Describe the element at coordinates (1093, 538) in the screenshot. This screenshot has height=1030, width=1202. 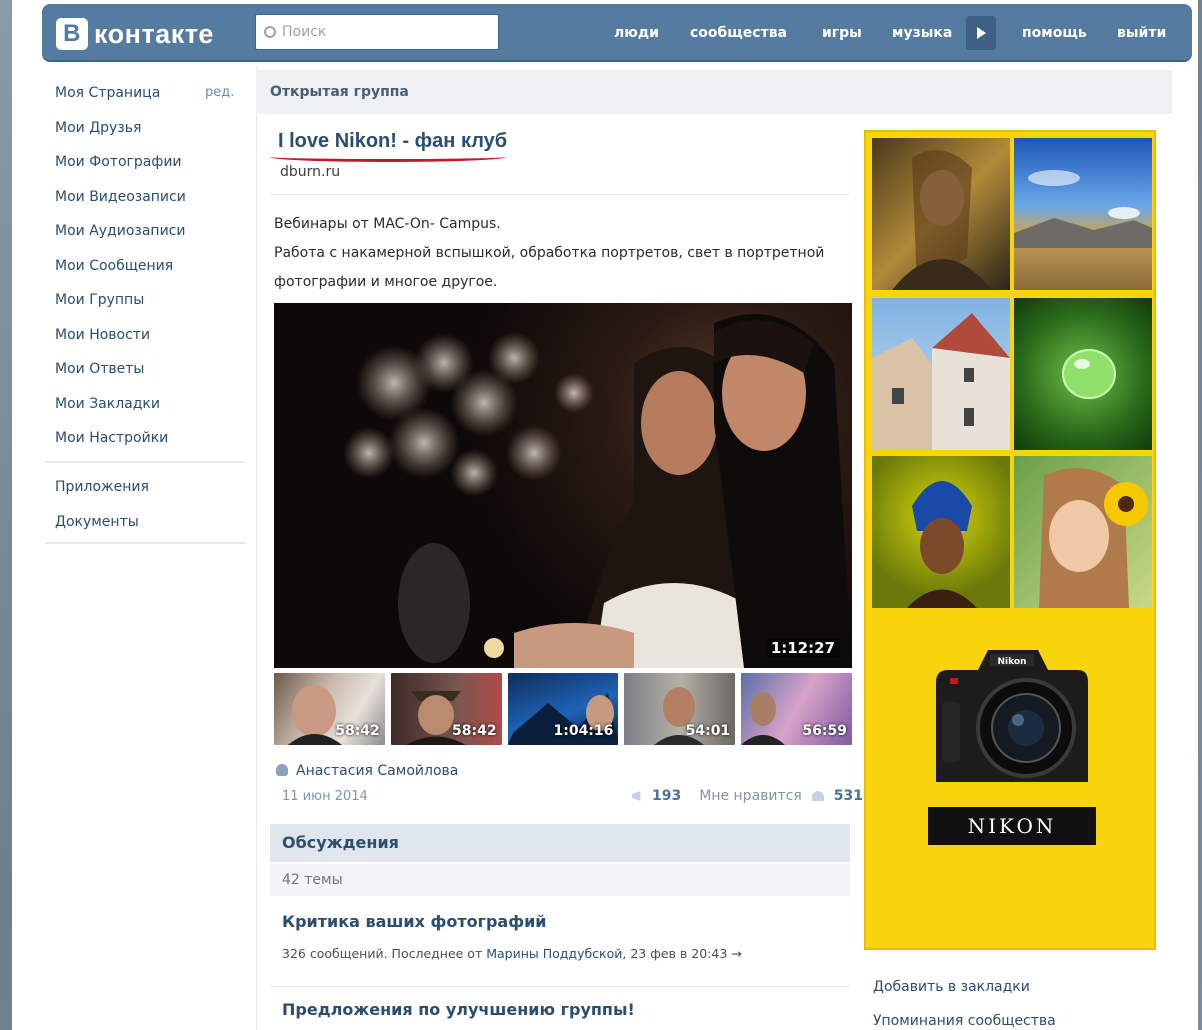
I see `girl-flower-image` at that location.